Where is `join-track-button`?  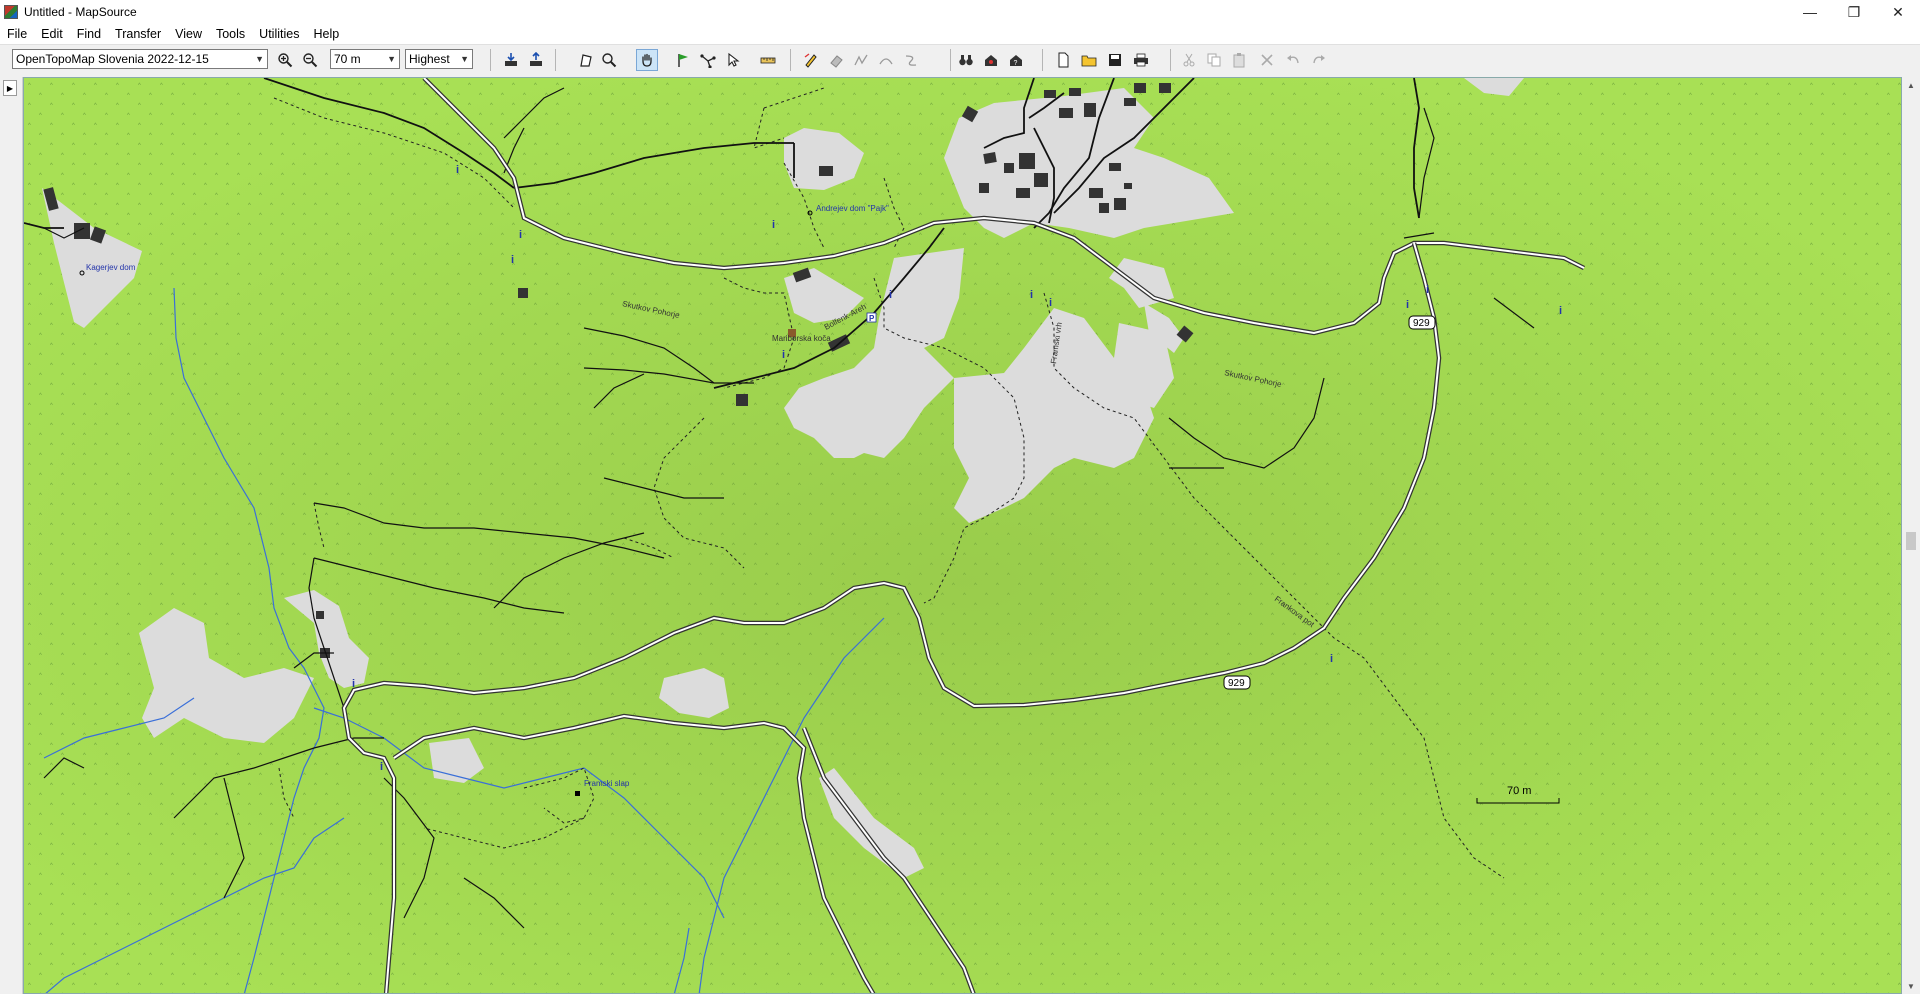
join-track-button is located at coordinates (886, 60).